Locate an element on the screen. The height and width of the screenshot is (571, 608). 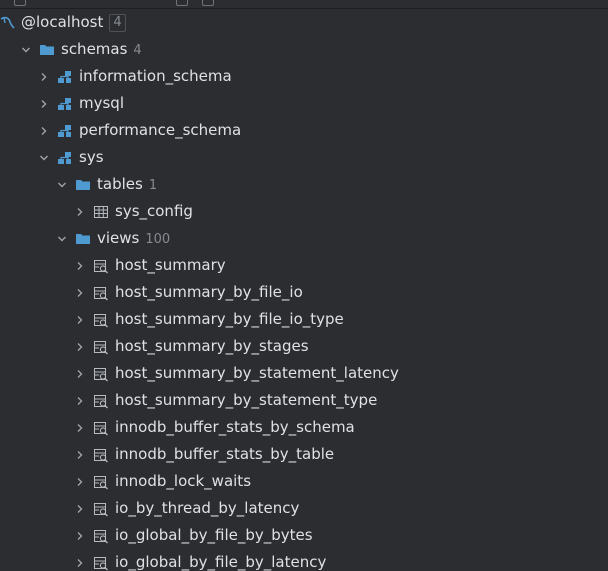
tree-node-view: host_summary_by_file_io_type is located at coordinates (304, 319).